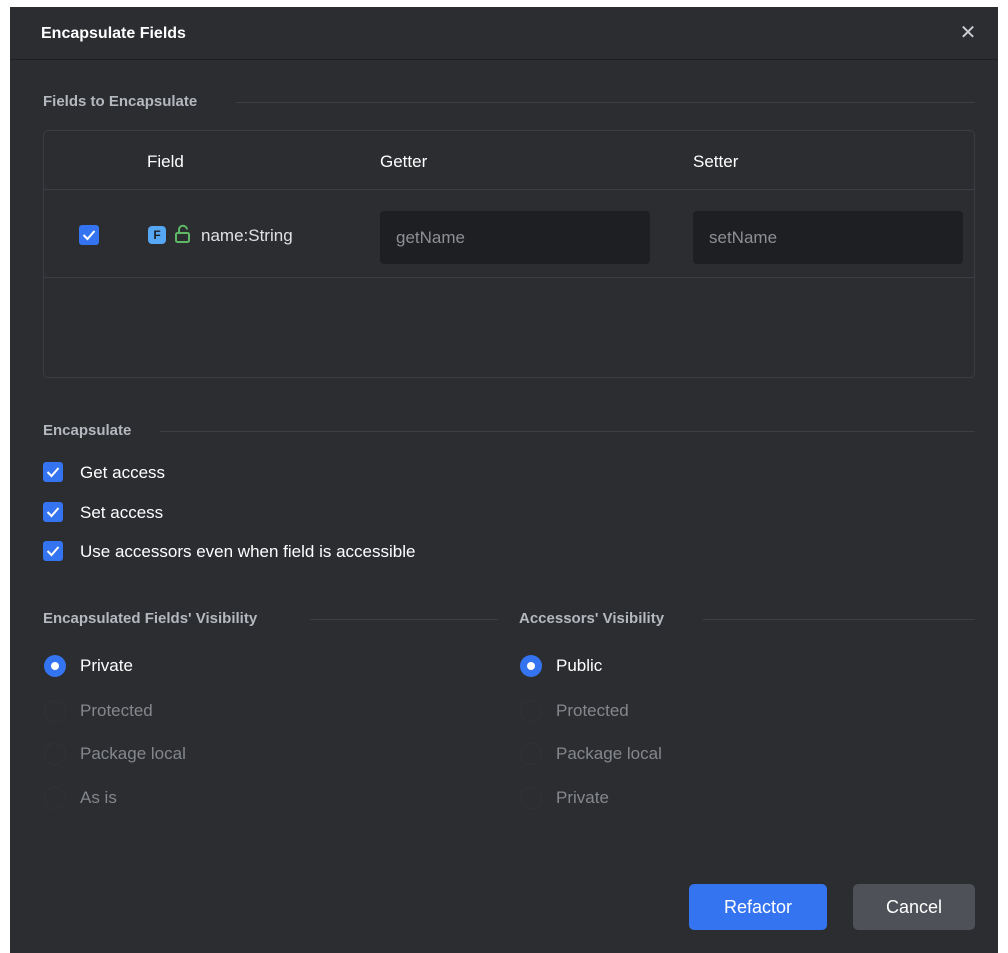 Image resolution: width=1008 pixels, height=953 pixels. Describe the element at coordinates (113, 33) in the screenshot. I see `dialog-title: Encapsulate Fields` at that location.